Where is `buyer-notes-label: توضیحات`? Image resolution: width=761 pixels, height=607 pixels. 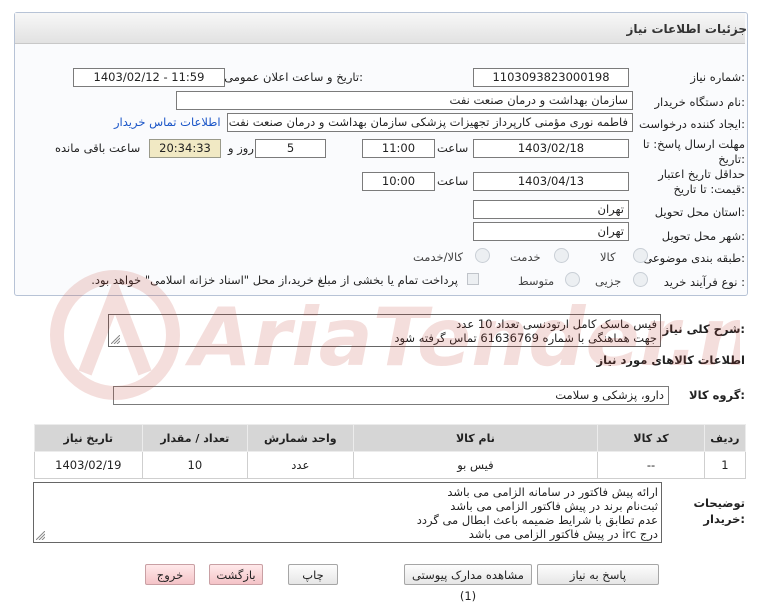
buyer-notes-label: توضیحات is located at coordinates (719, 503).